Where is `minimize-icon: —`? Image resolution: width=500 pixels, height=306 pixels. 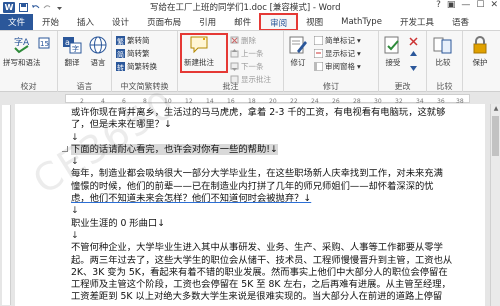
minimize-icon: — is located at coordinates (465, 5).